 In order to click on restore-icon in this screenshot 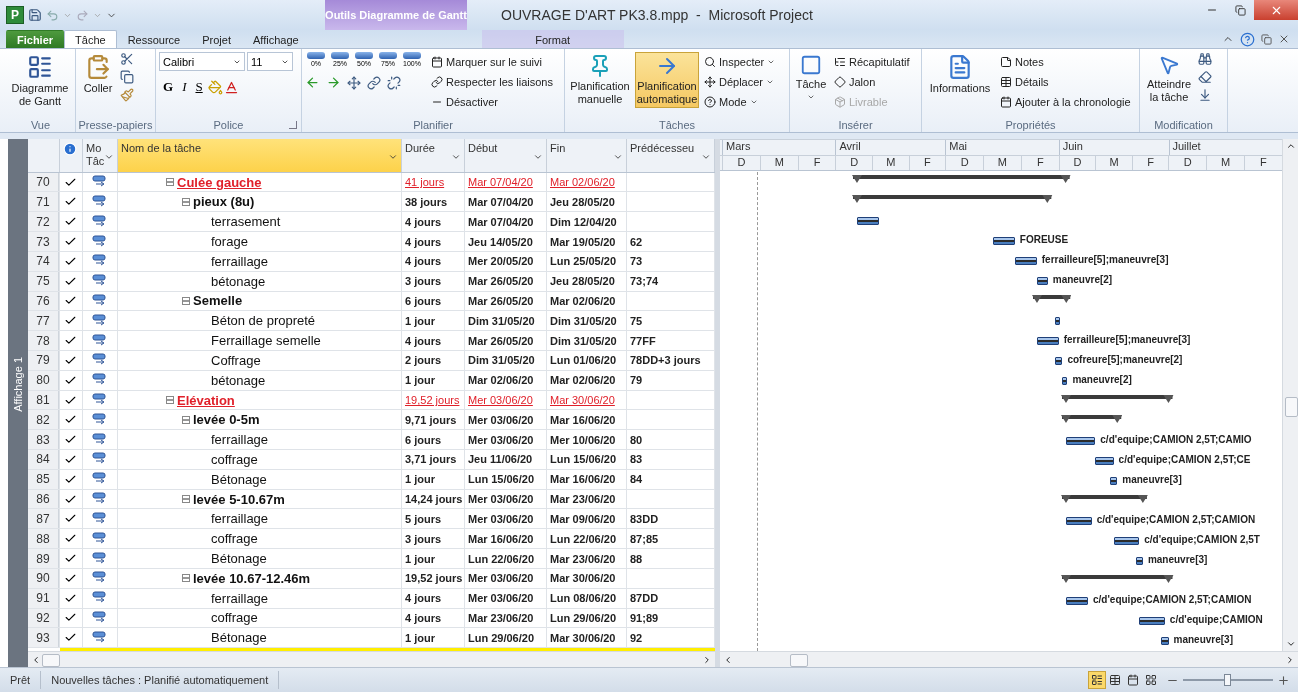, I will do `click(1266, 39)`.